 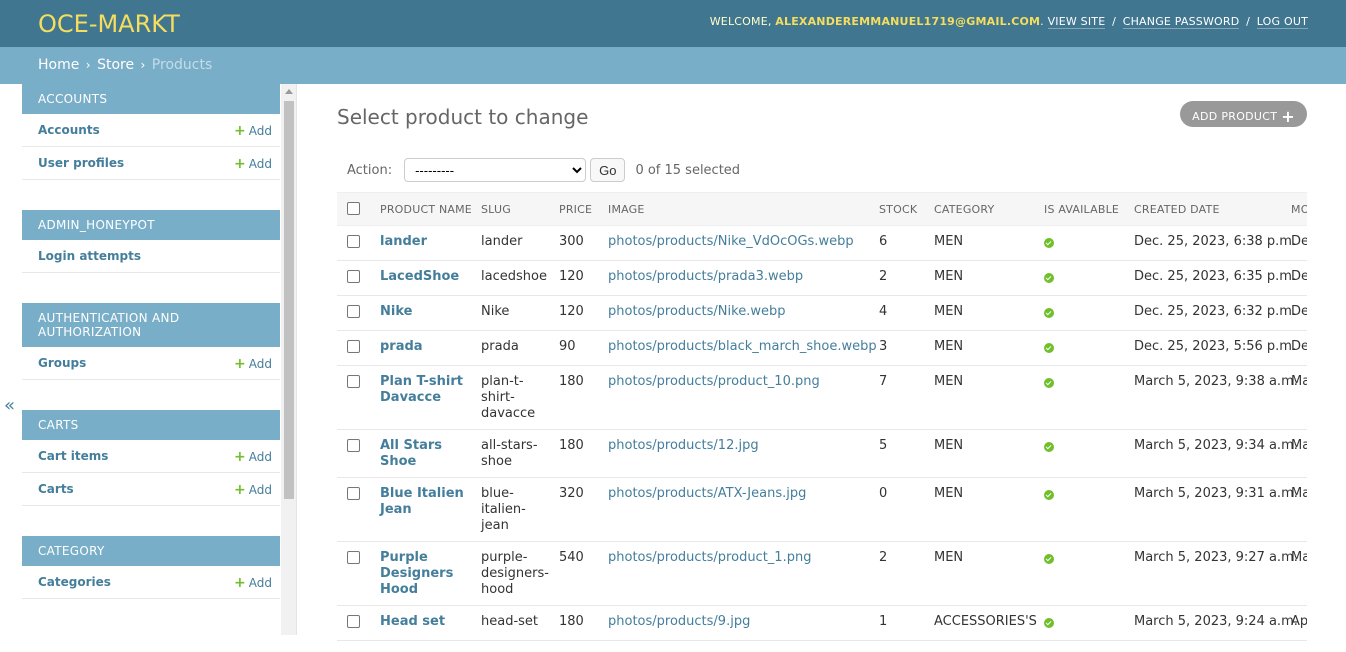 I want to click on column-header: SLUG, so click(x=512, y=209).